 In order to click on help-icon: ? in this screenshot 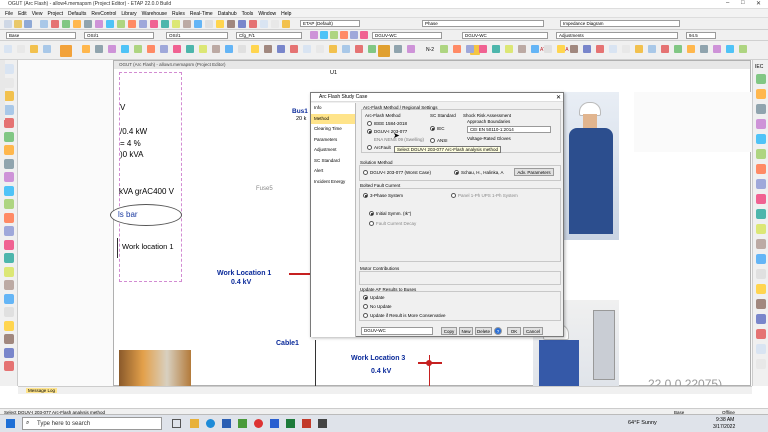, I will do `click(498, 331)`.